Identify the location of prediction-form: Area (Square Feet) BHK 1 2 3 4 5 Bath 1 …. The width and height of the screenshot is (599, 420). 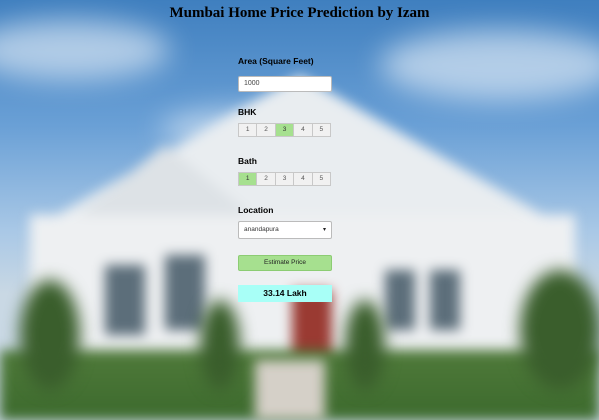
(285, 179).